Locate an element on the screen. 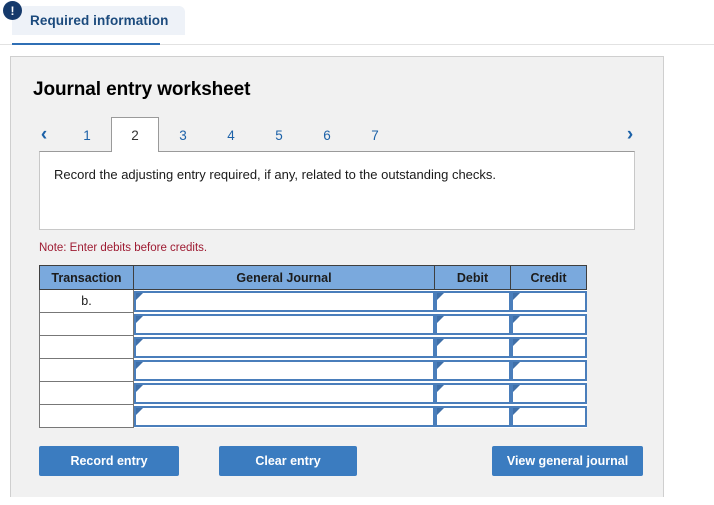 The image size is (714, 505). worksheet-tab-label: 2 is located at coordinates (135, 135).